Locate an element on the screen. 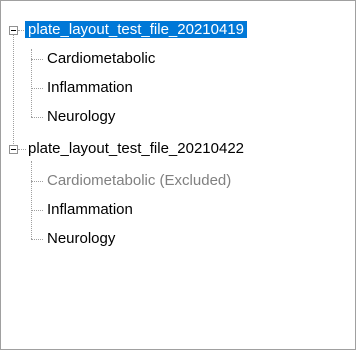 This screenshot has height=350, width=356. tree-root-label: plate_layout_test_file_20210422 is located at coordinates (136, 148).